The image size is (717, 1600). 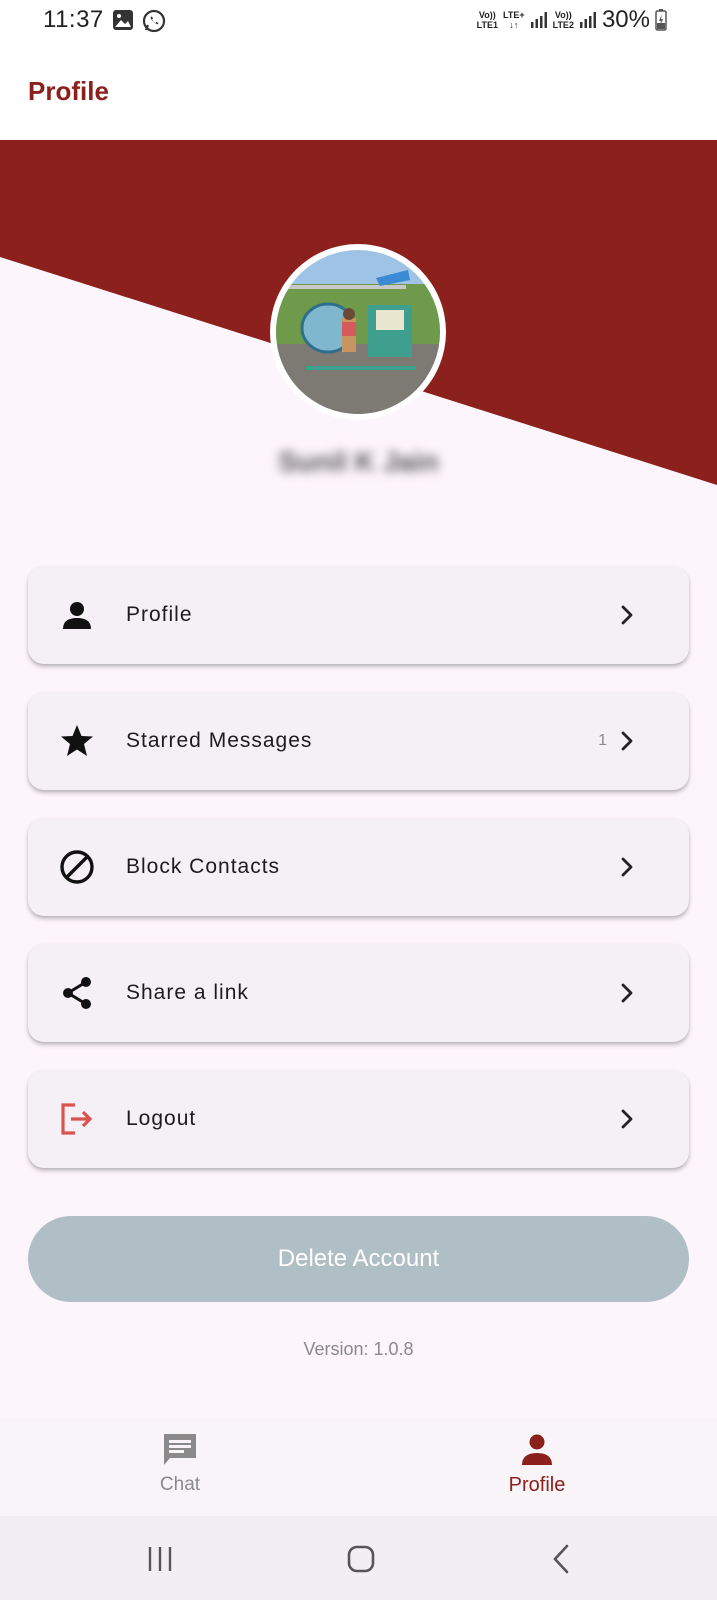 What do you see at coordinates (180, 1449) in the screenshot?
I see `chat-icon` at bounding box center [180, 1449].